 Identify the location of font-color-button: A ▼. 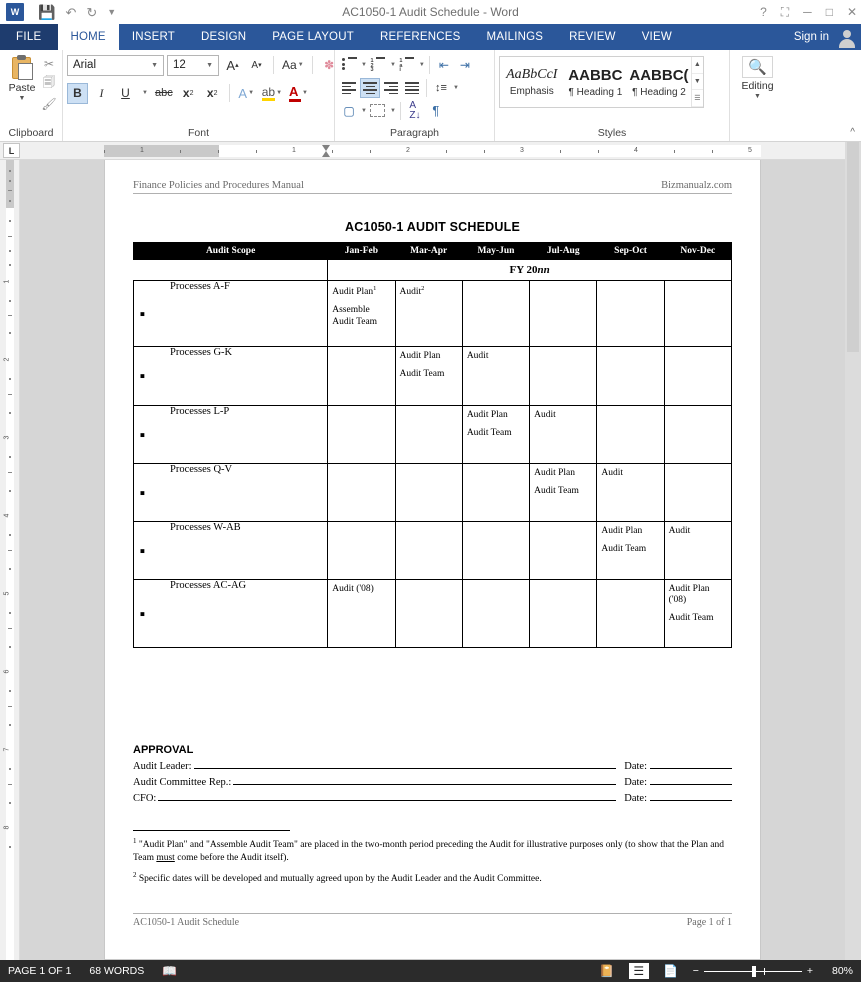
(298, 93).